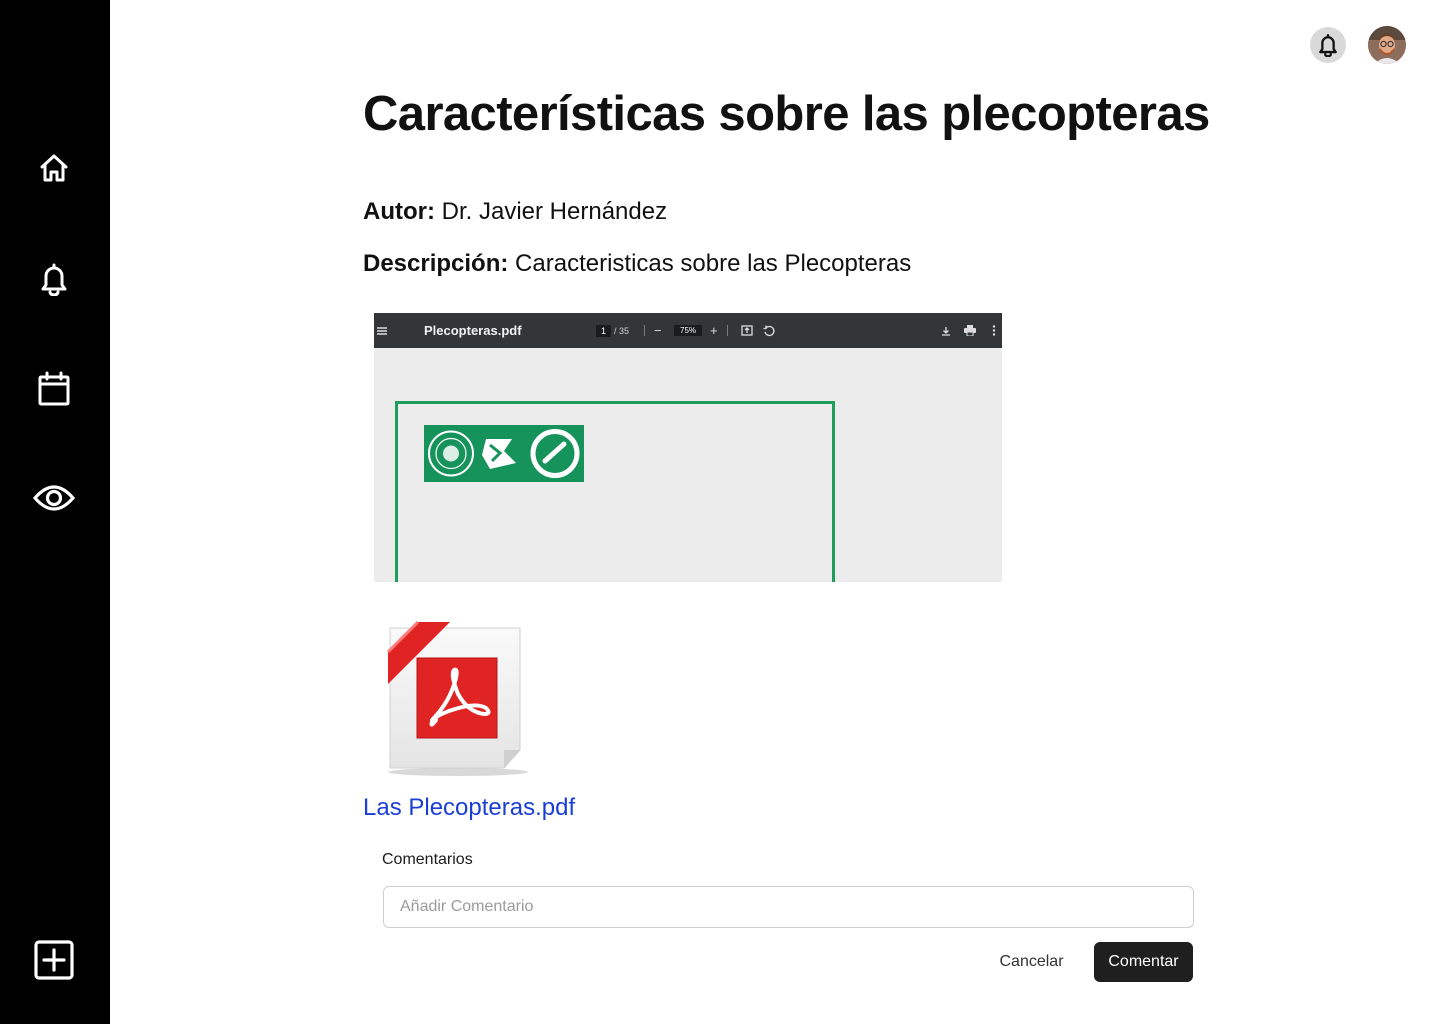  Describe the element at coordinates (1143, 962) in the screenshot. I see `comment-submit-button: Comentar` at that location.